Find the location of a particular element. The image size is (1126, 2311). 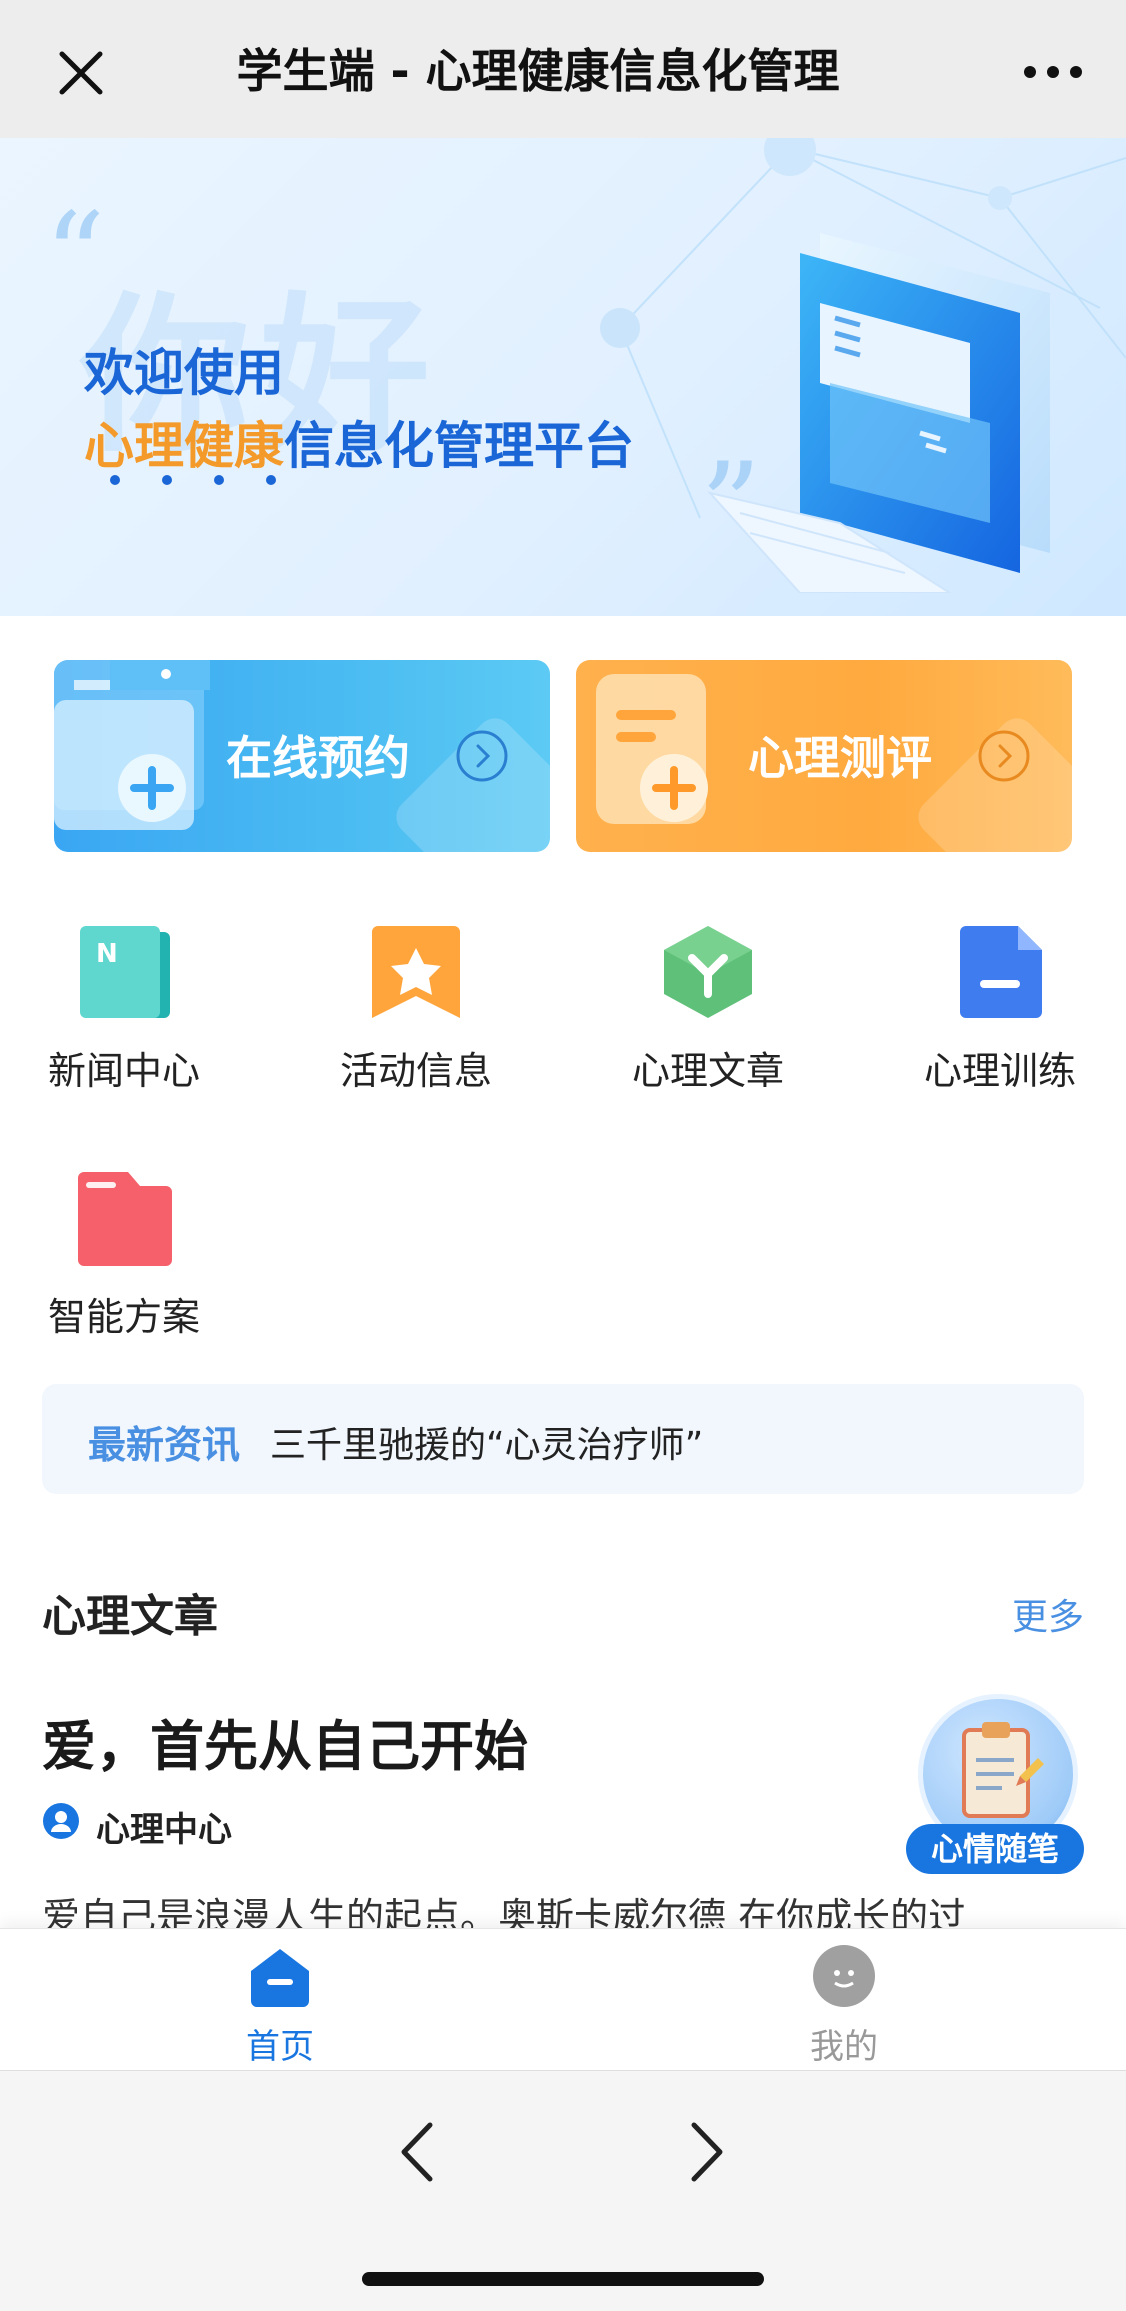

tab-label: 首页 is located at coordinates (280, 2047).